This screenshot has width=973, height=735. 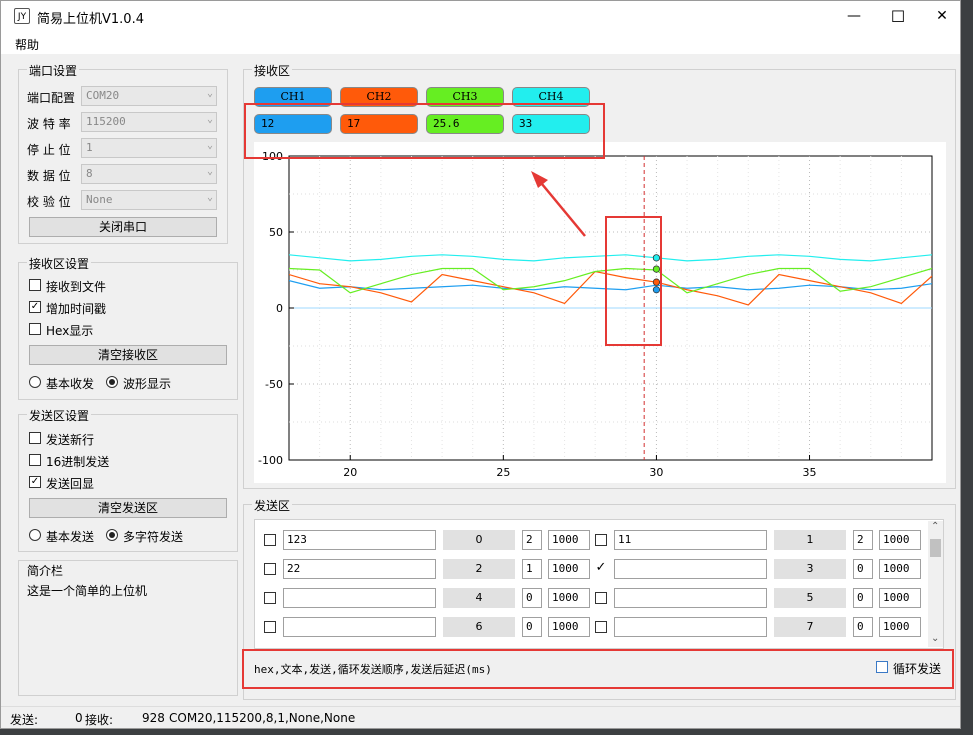 I want to click on x-tick-label: 35, so click(x=810, y=472).